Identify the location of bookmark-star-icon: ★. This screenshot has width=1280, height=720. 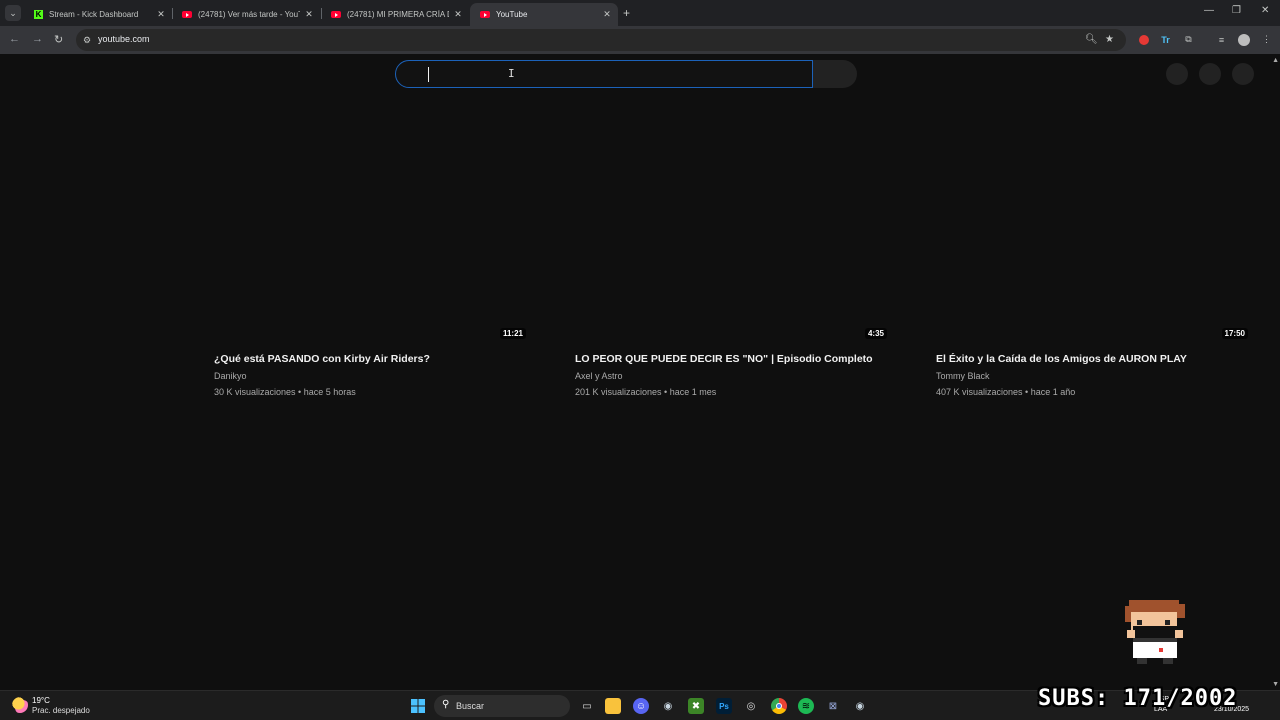
(1109, 39).